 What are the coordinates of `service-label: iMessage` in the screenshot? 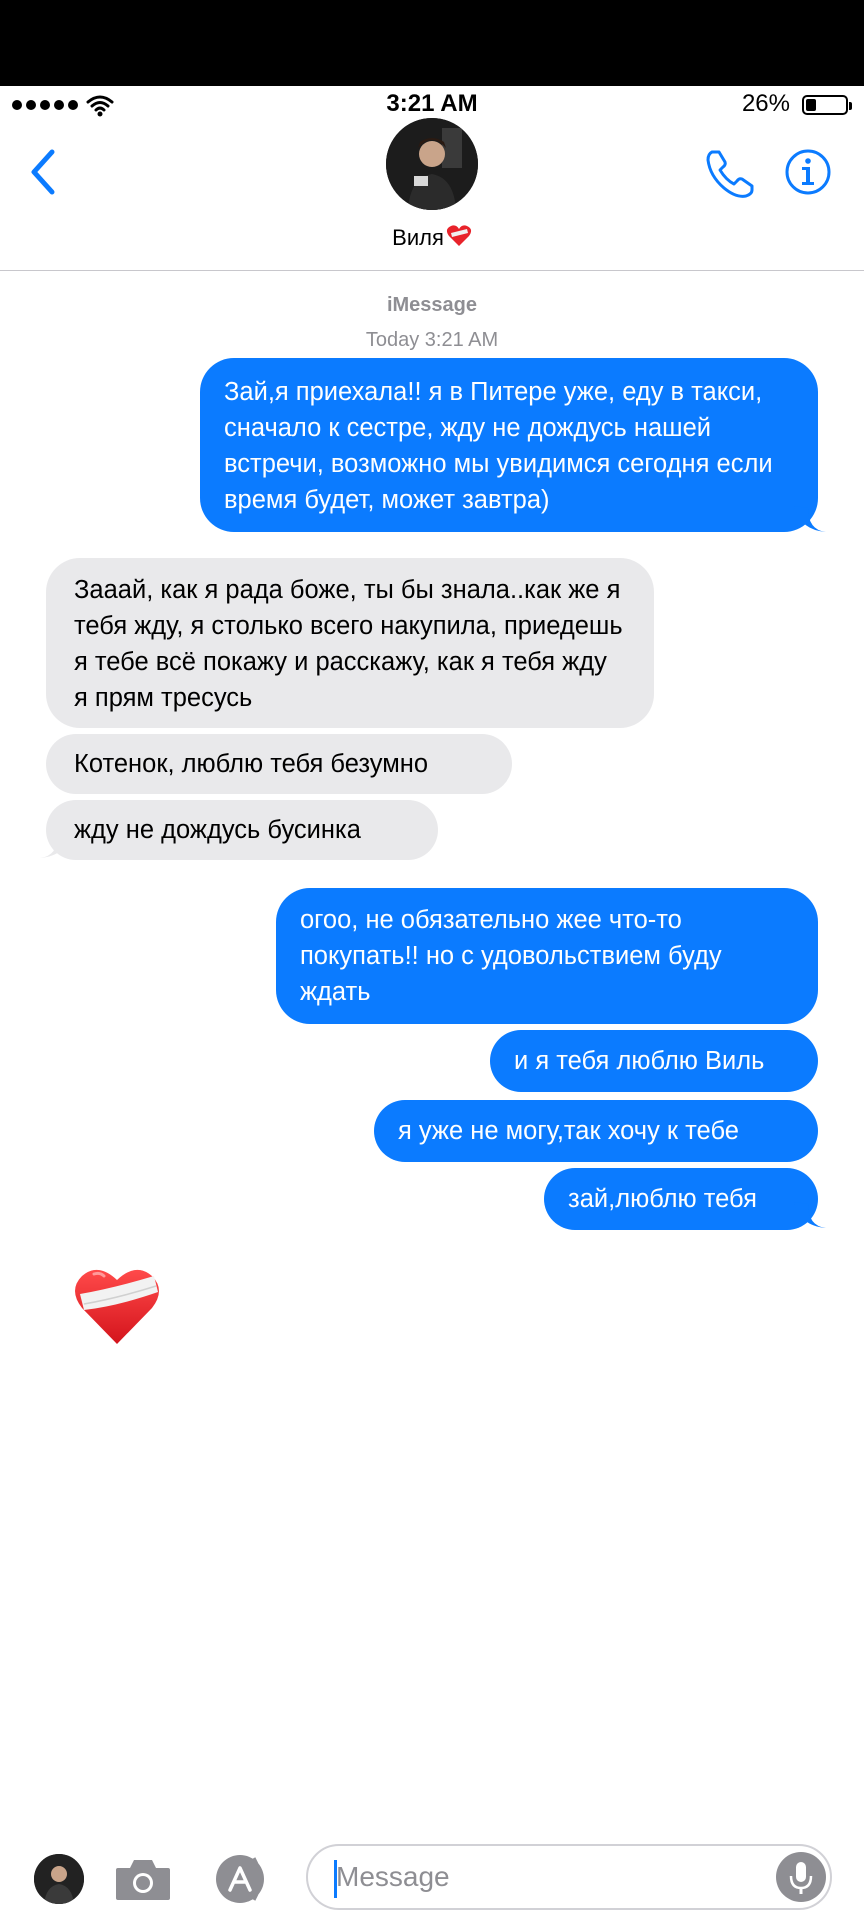 It's located at (432, 305).